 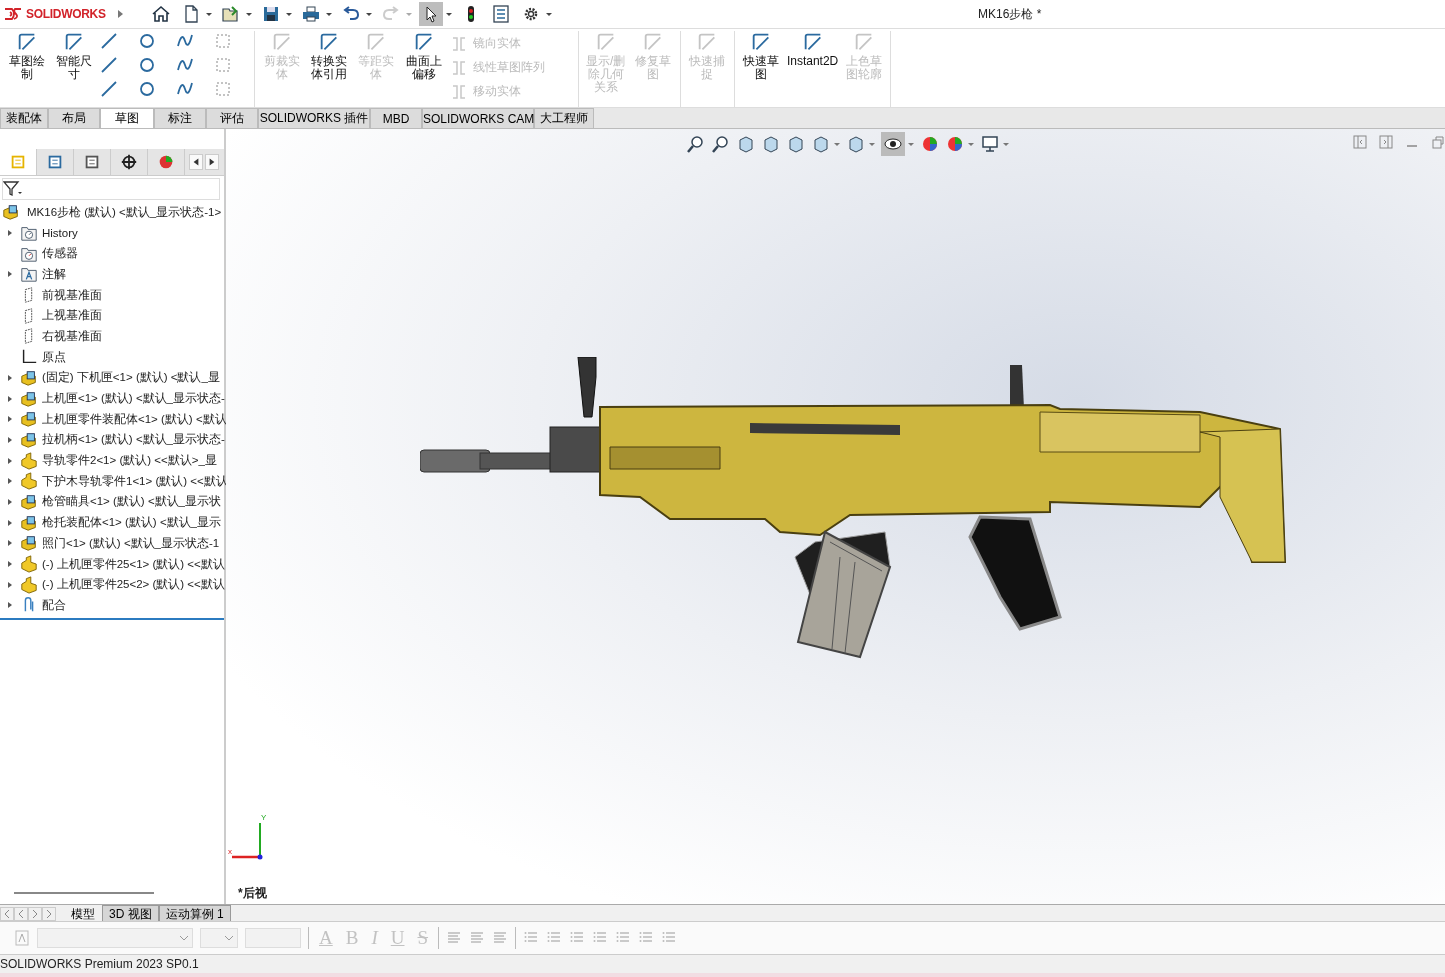 I want to click on filter-icon, so click(x=13, y=189).